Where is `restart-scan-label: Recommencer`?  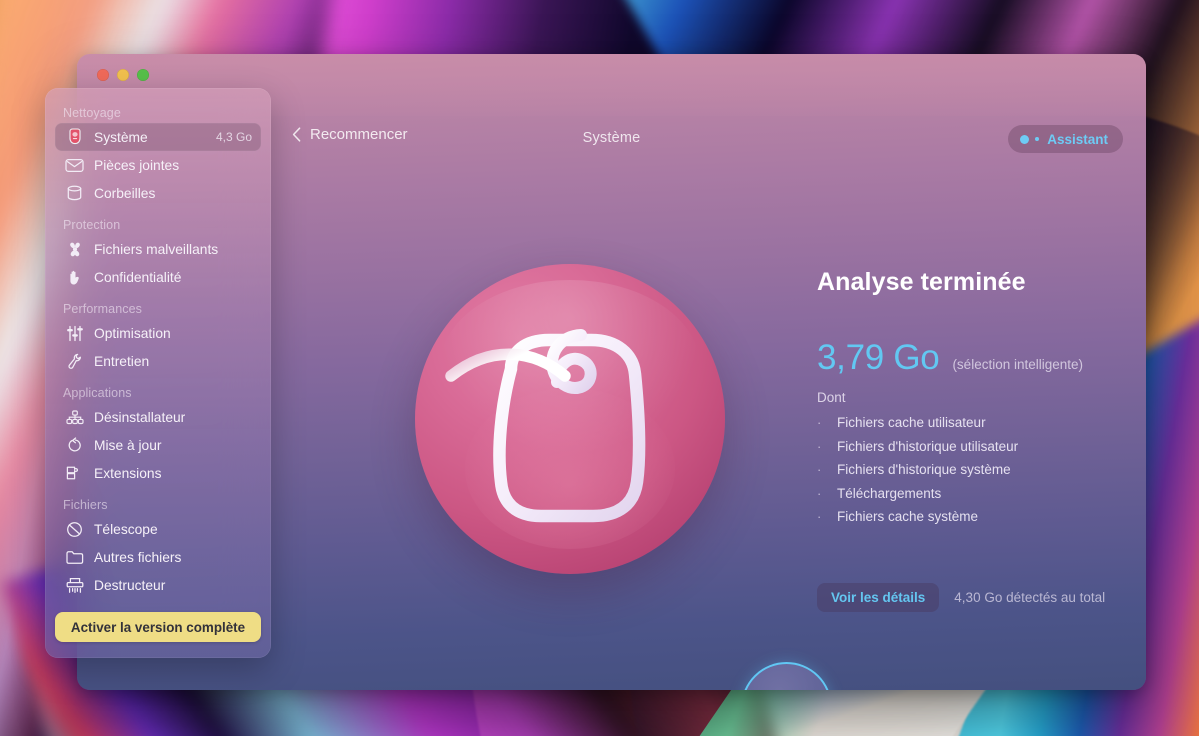 restart-scan-label: Recommencer is located at coordinates (359, 134).